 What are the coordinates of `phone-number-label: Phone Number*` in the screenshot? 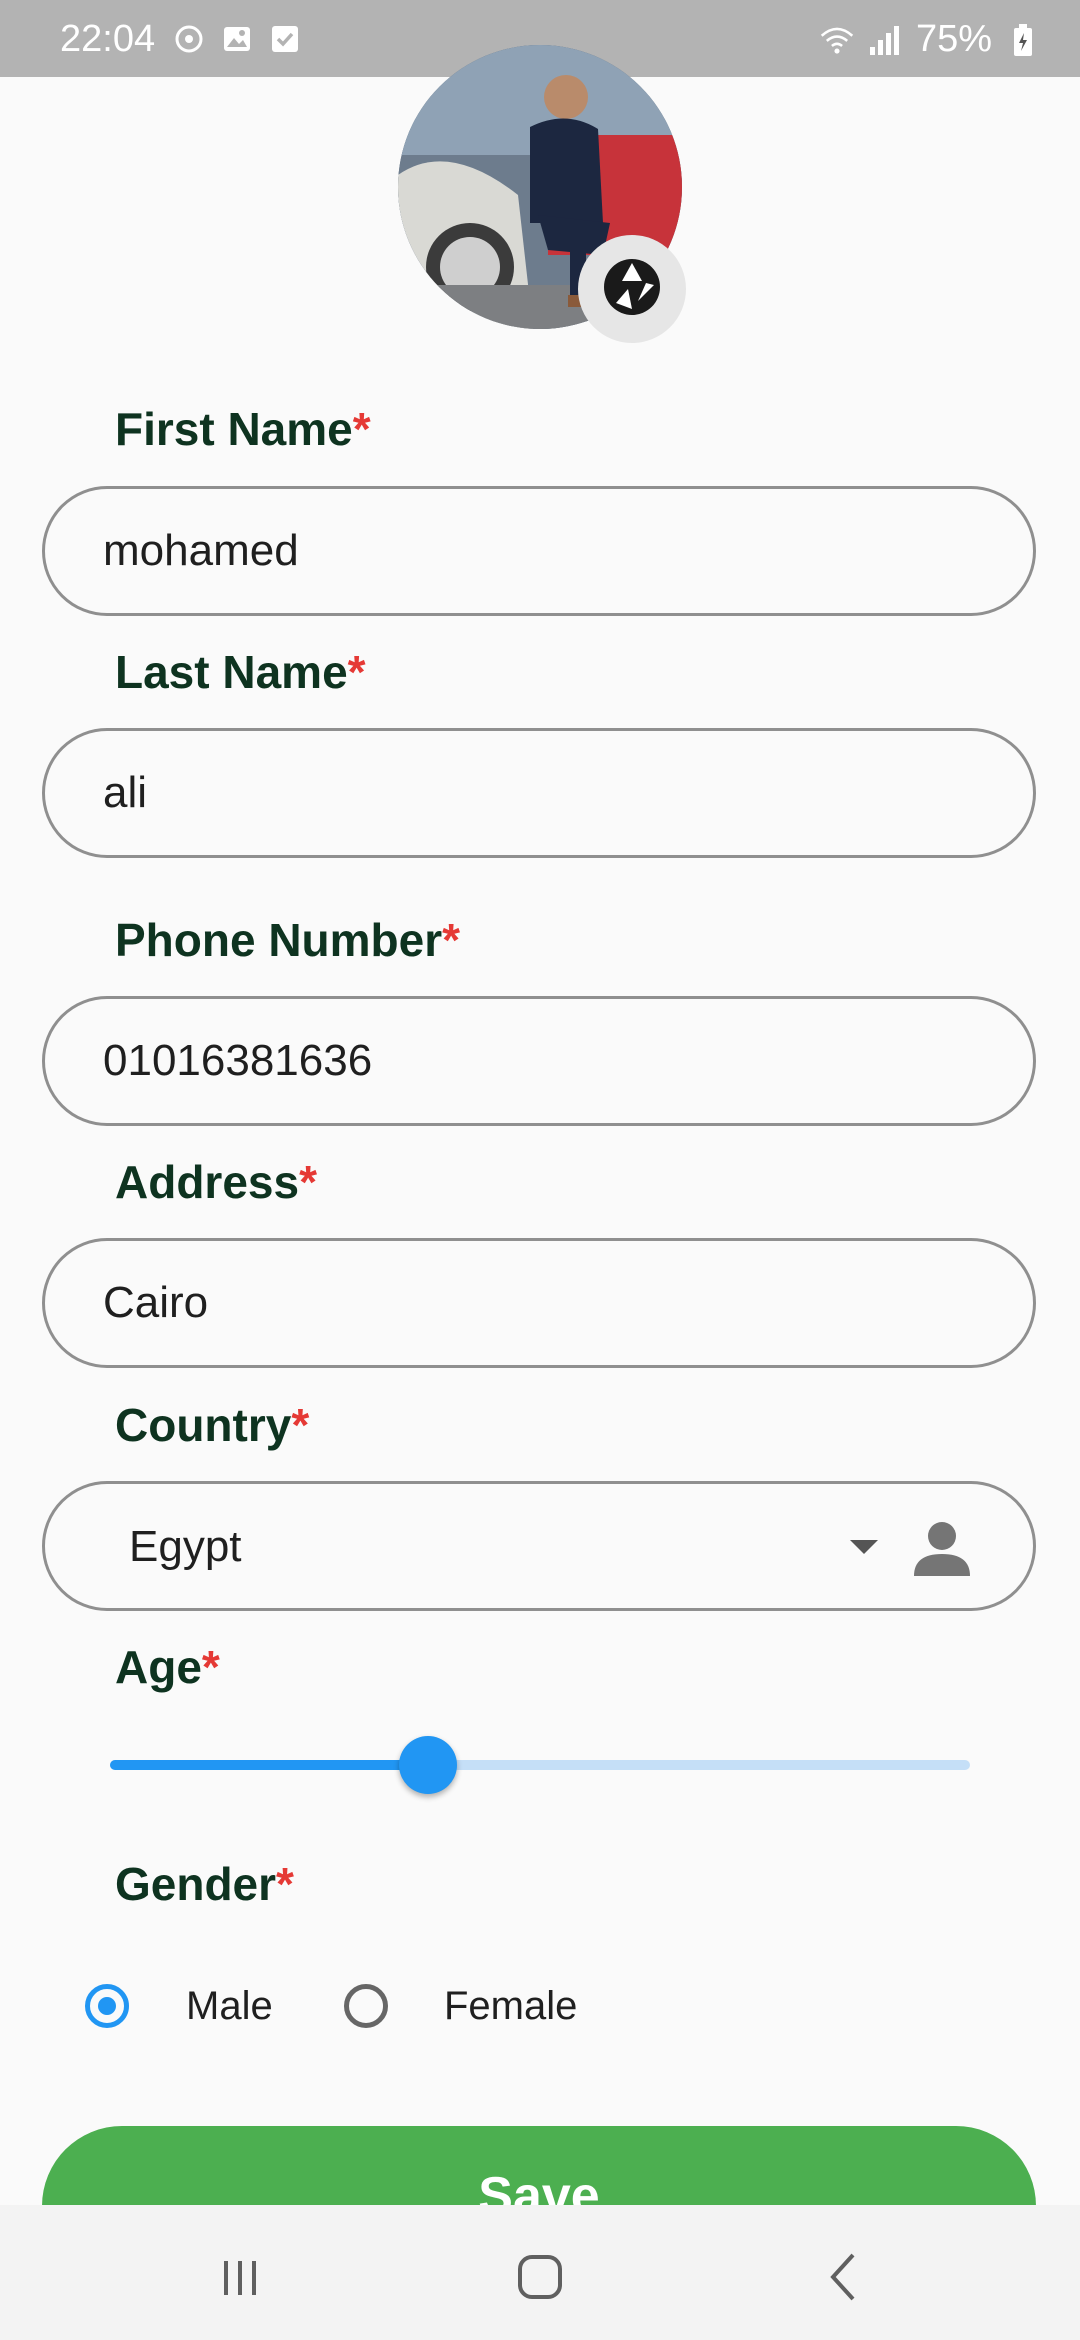 It's located at (287, 940).